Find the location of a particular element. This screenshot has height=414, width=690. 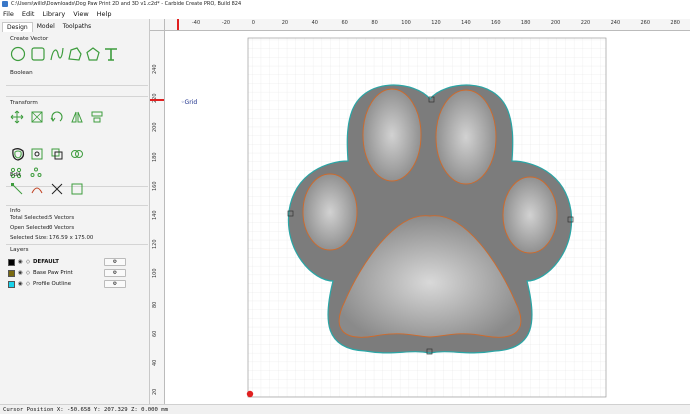

h-ruler-tick: 100 is located at coordinates (406, 23).